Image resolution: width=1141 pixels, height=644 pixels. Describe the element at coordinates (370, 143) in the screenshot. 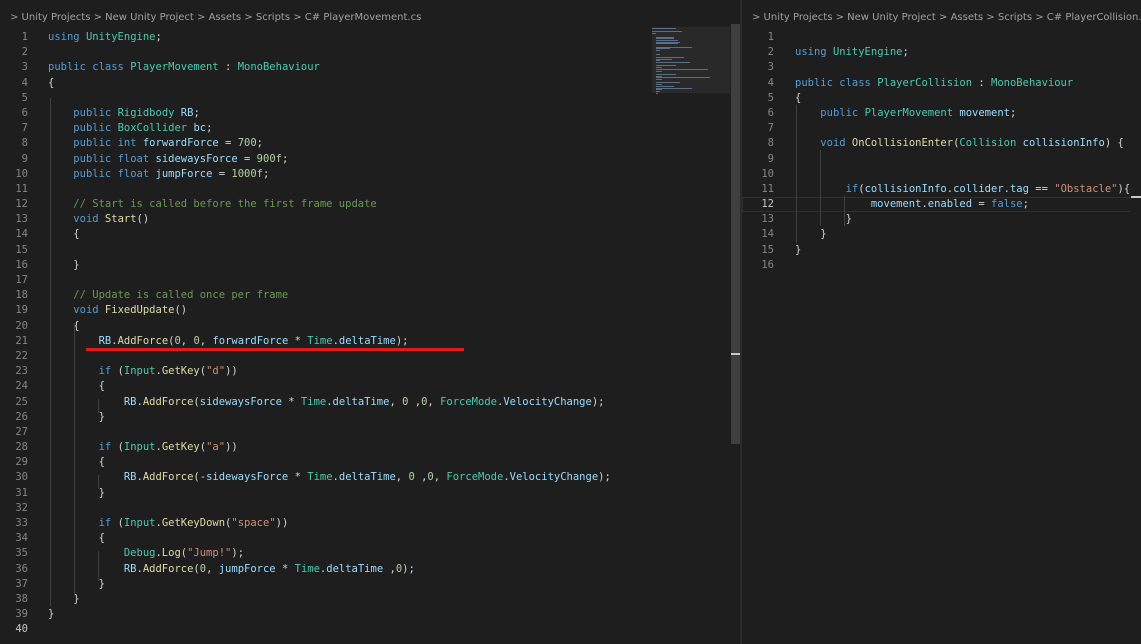

I see `left-code-line: 8 public int forwardForce = 700;` at that location.